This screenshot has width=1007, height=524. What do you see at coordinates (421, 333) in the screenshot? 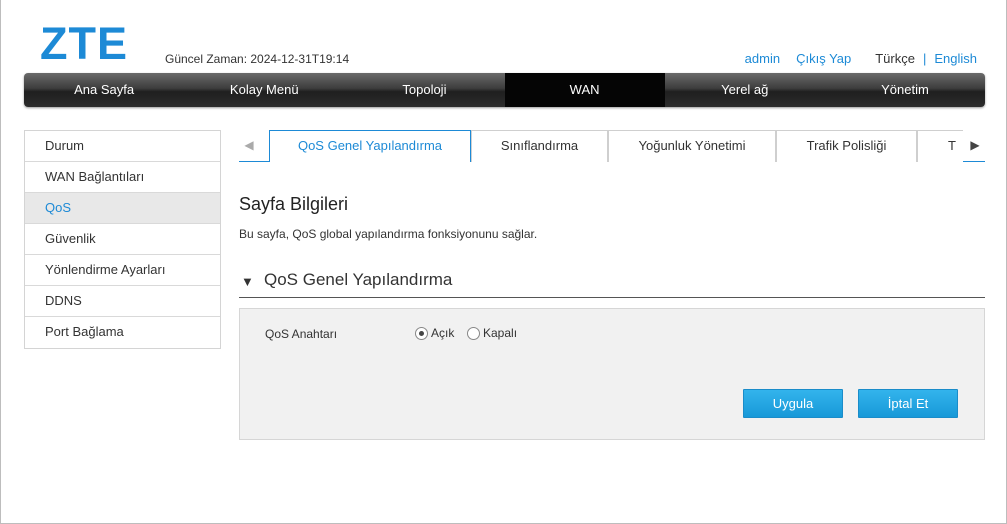
I see `radio-checked-icon` at bounding box center [421, 333].